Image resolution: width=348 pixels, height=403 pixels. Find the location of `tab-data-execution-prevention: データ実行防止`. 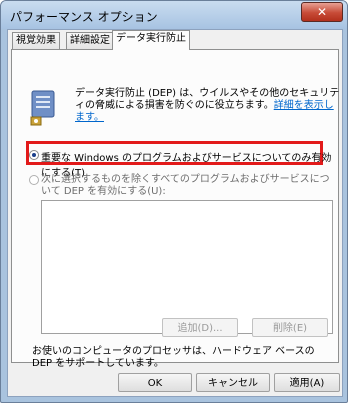

tab-data-execution-prevention: データ実行防止 is located at coordinates (151, 40).